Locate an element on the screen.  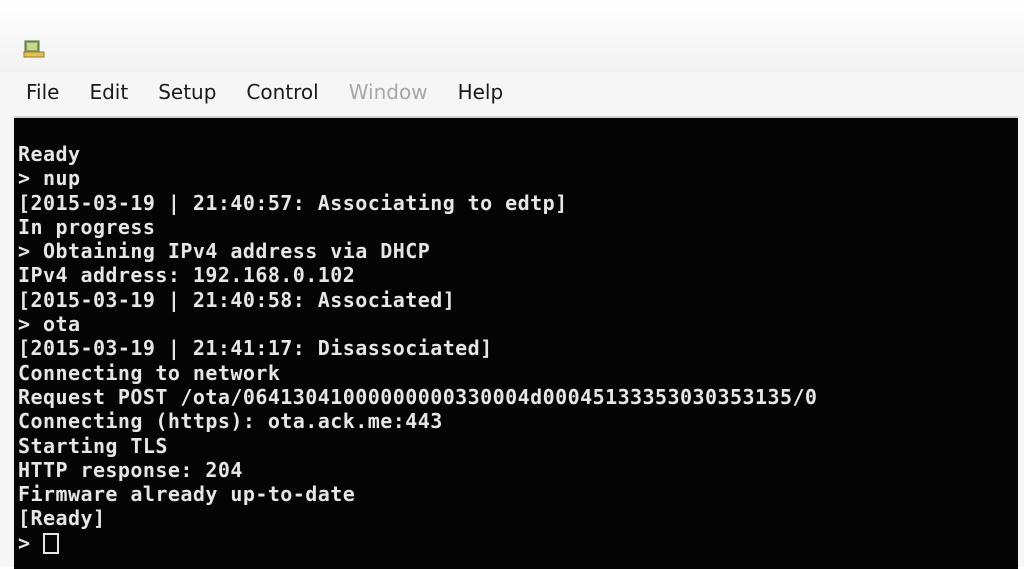
terminal-line: Starting TLS is located at coordinates (93, 445).